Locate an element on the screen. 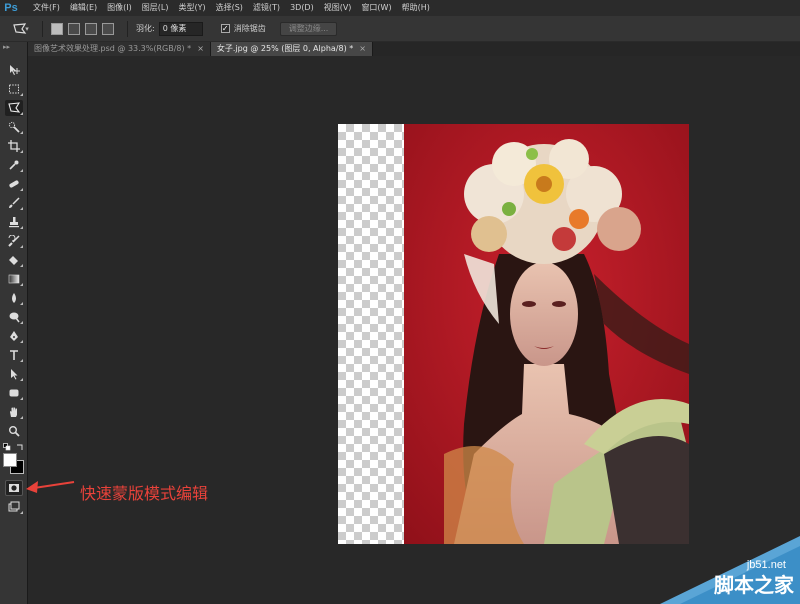 Image resolution: width=800 pixels, height=604 pixels. clone-stamp-icon is located at coordinates (14, 222).